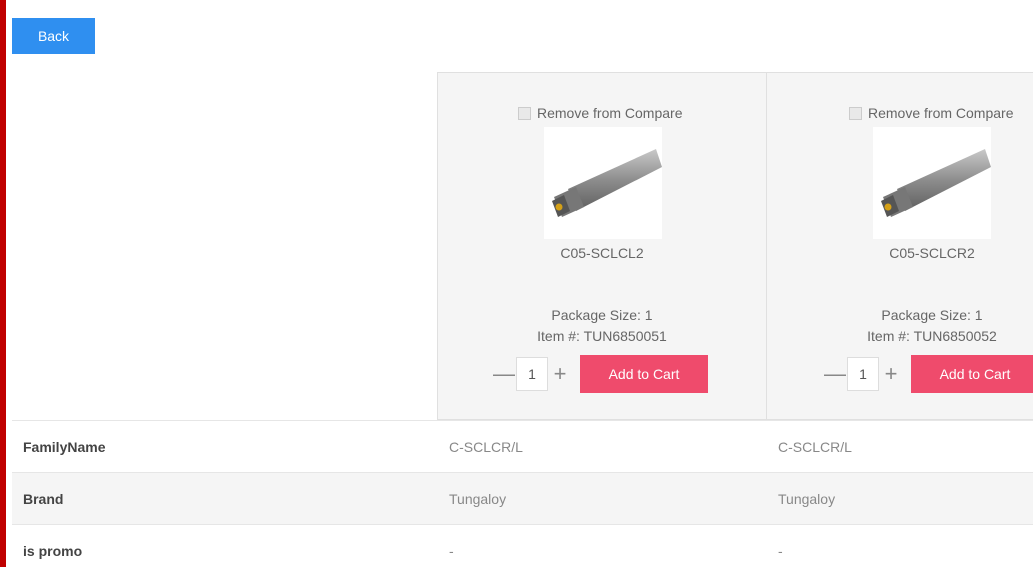  Describe the element at coordinates (932, 336) in the screenshot. I see `item-number: Item #: TUN6850052` at that location.